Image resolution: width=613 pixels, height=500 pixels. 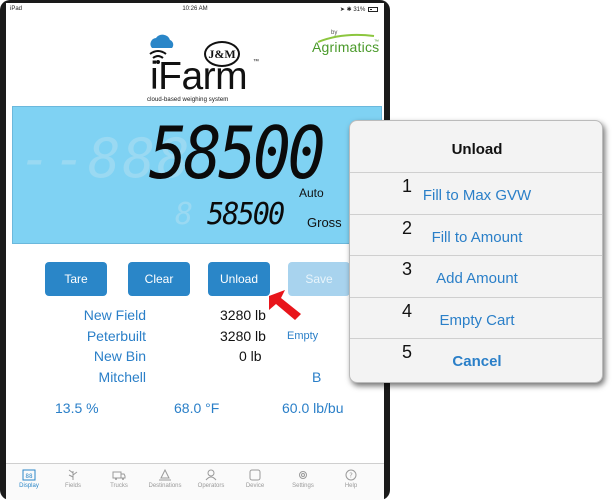 What do you see at coordinates (73, 482) in the screenshot?
I see `tab-fields: Fields` at bounding box center [73, 482].